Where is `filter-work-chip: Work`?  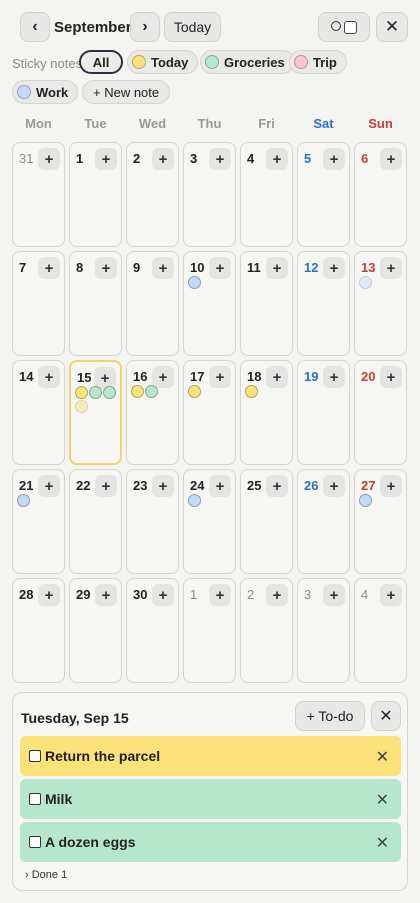 filter-work-chip: Work is located at coordinates (45, 92).